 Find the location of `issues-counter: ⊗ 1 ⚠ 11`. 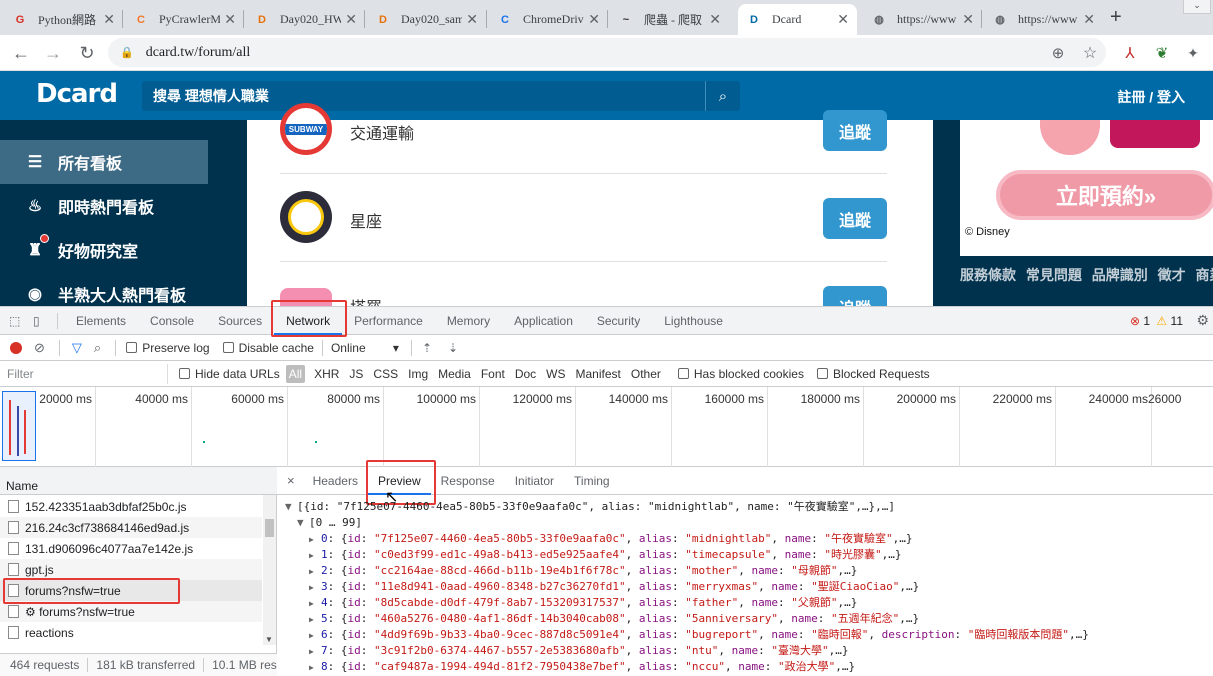

issues-counter: ⊗ 1 ⚠ 11 is located at coordinates (1156, 321).